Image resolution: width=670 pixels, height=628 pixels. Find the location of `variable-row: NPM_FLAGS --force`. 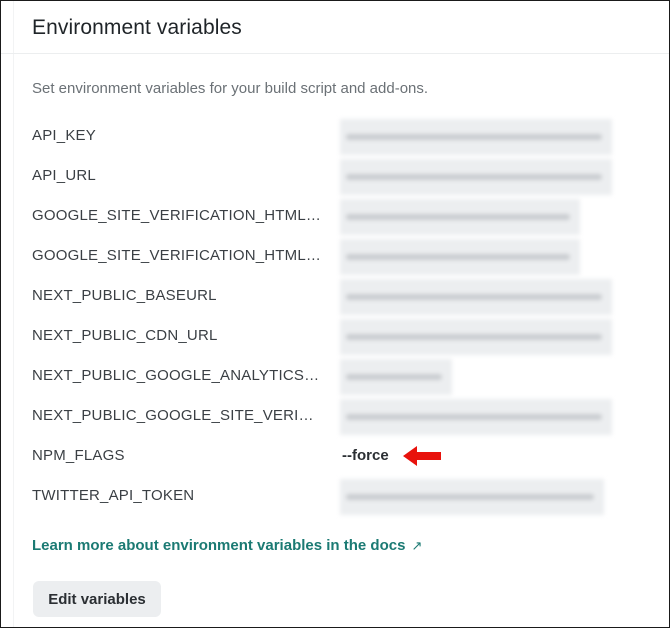

variable-row: NPM_FLAGS --force is located at coordinates (335, 457).